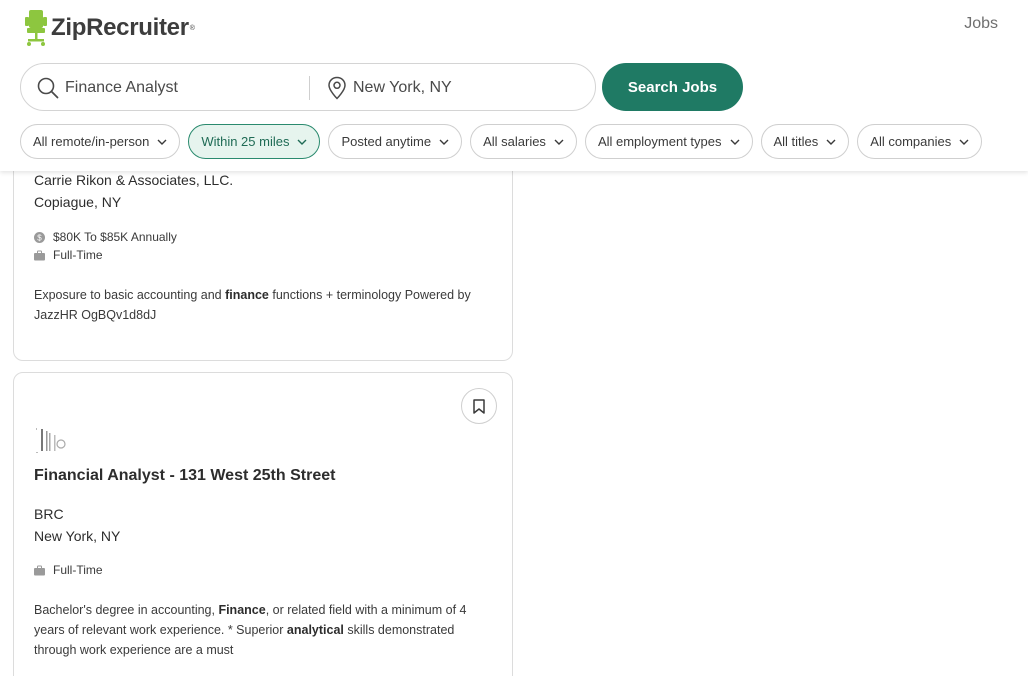  What do you see at coordinates (126, 610) in the screenshot?
I see `desc-part: Bachelor's degree in accounting,` at bounding box center [126, 610].